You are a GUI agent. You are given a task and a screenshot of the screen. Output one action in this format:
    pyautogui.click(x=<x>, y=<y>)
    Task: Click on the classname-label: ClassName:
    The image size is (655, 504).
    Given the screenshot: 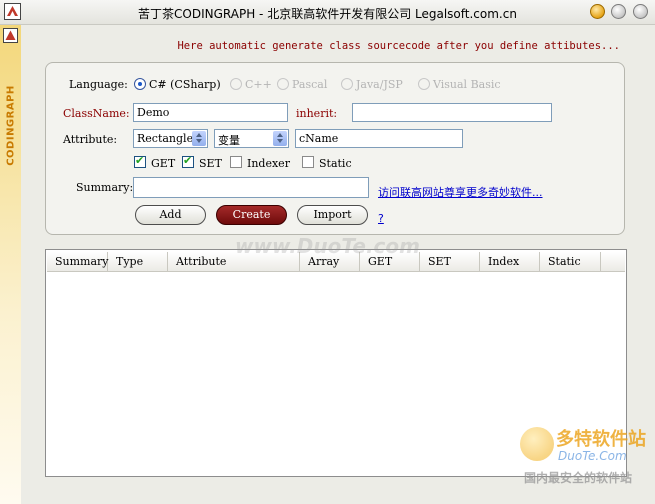 What is the action you would take?
    pyautogui.click(x=96, y=113)
    